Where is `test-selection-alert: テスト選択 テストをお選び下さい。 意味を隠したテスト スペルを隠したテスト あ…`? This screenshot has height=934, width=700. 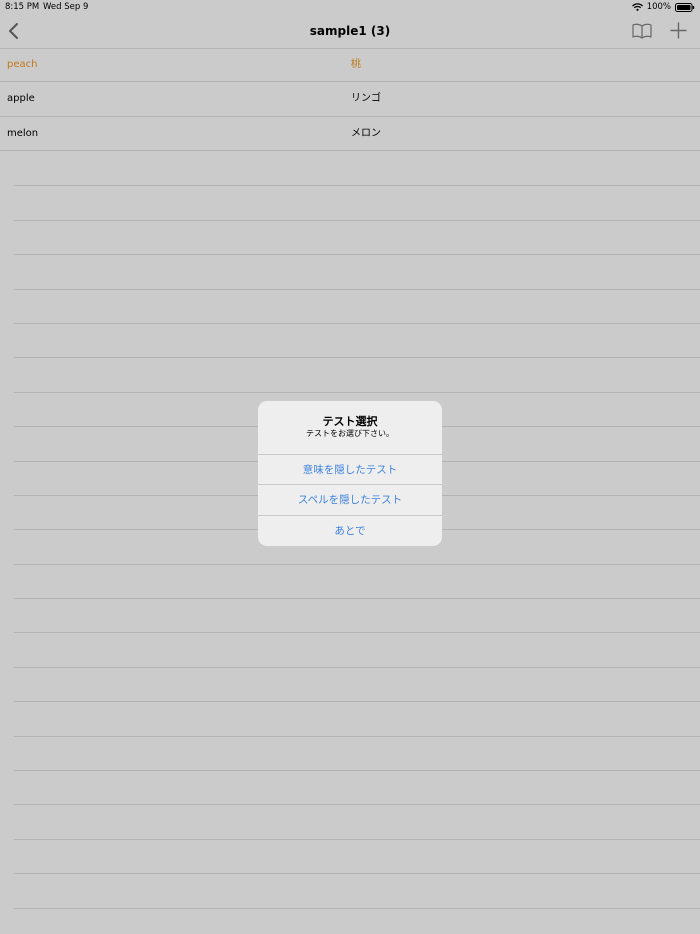
test-selection-alert: テスト選択 テストをお選び下さい。 意味を隠したテスト スペルを隠したテスト あ… is located at coordinates (350, 473).